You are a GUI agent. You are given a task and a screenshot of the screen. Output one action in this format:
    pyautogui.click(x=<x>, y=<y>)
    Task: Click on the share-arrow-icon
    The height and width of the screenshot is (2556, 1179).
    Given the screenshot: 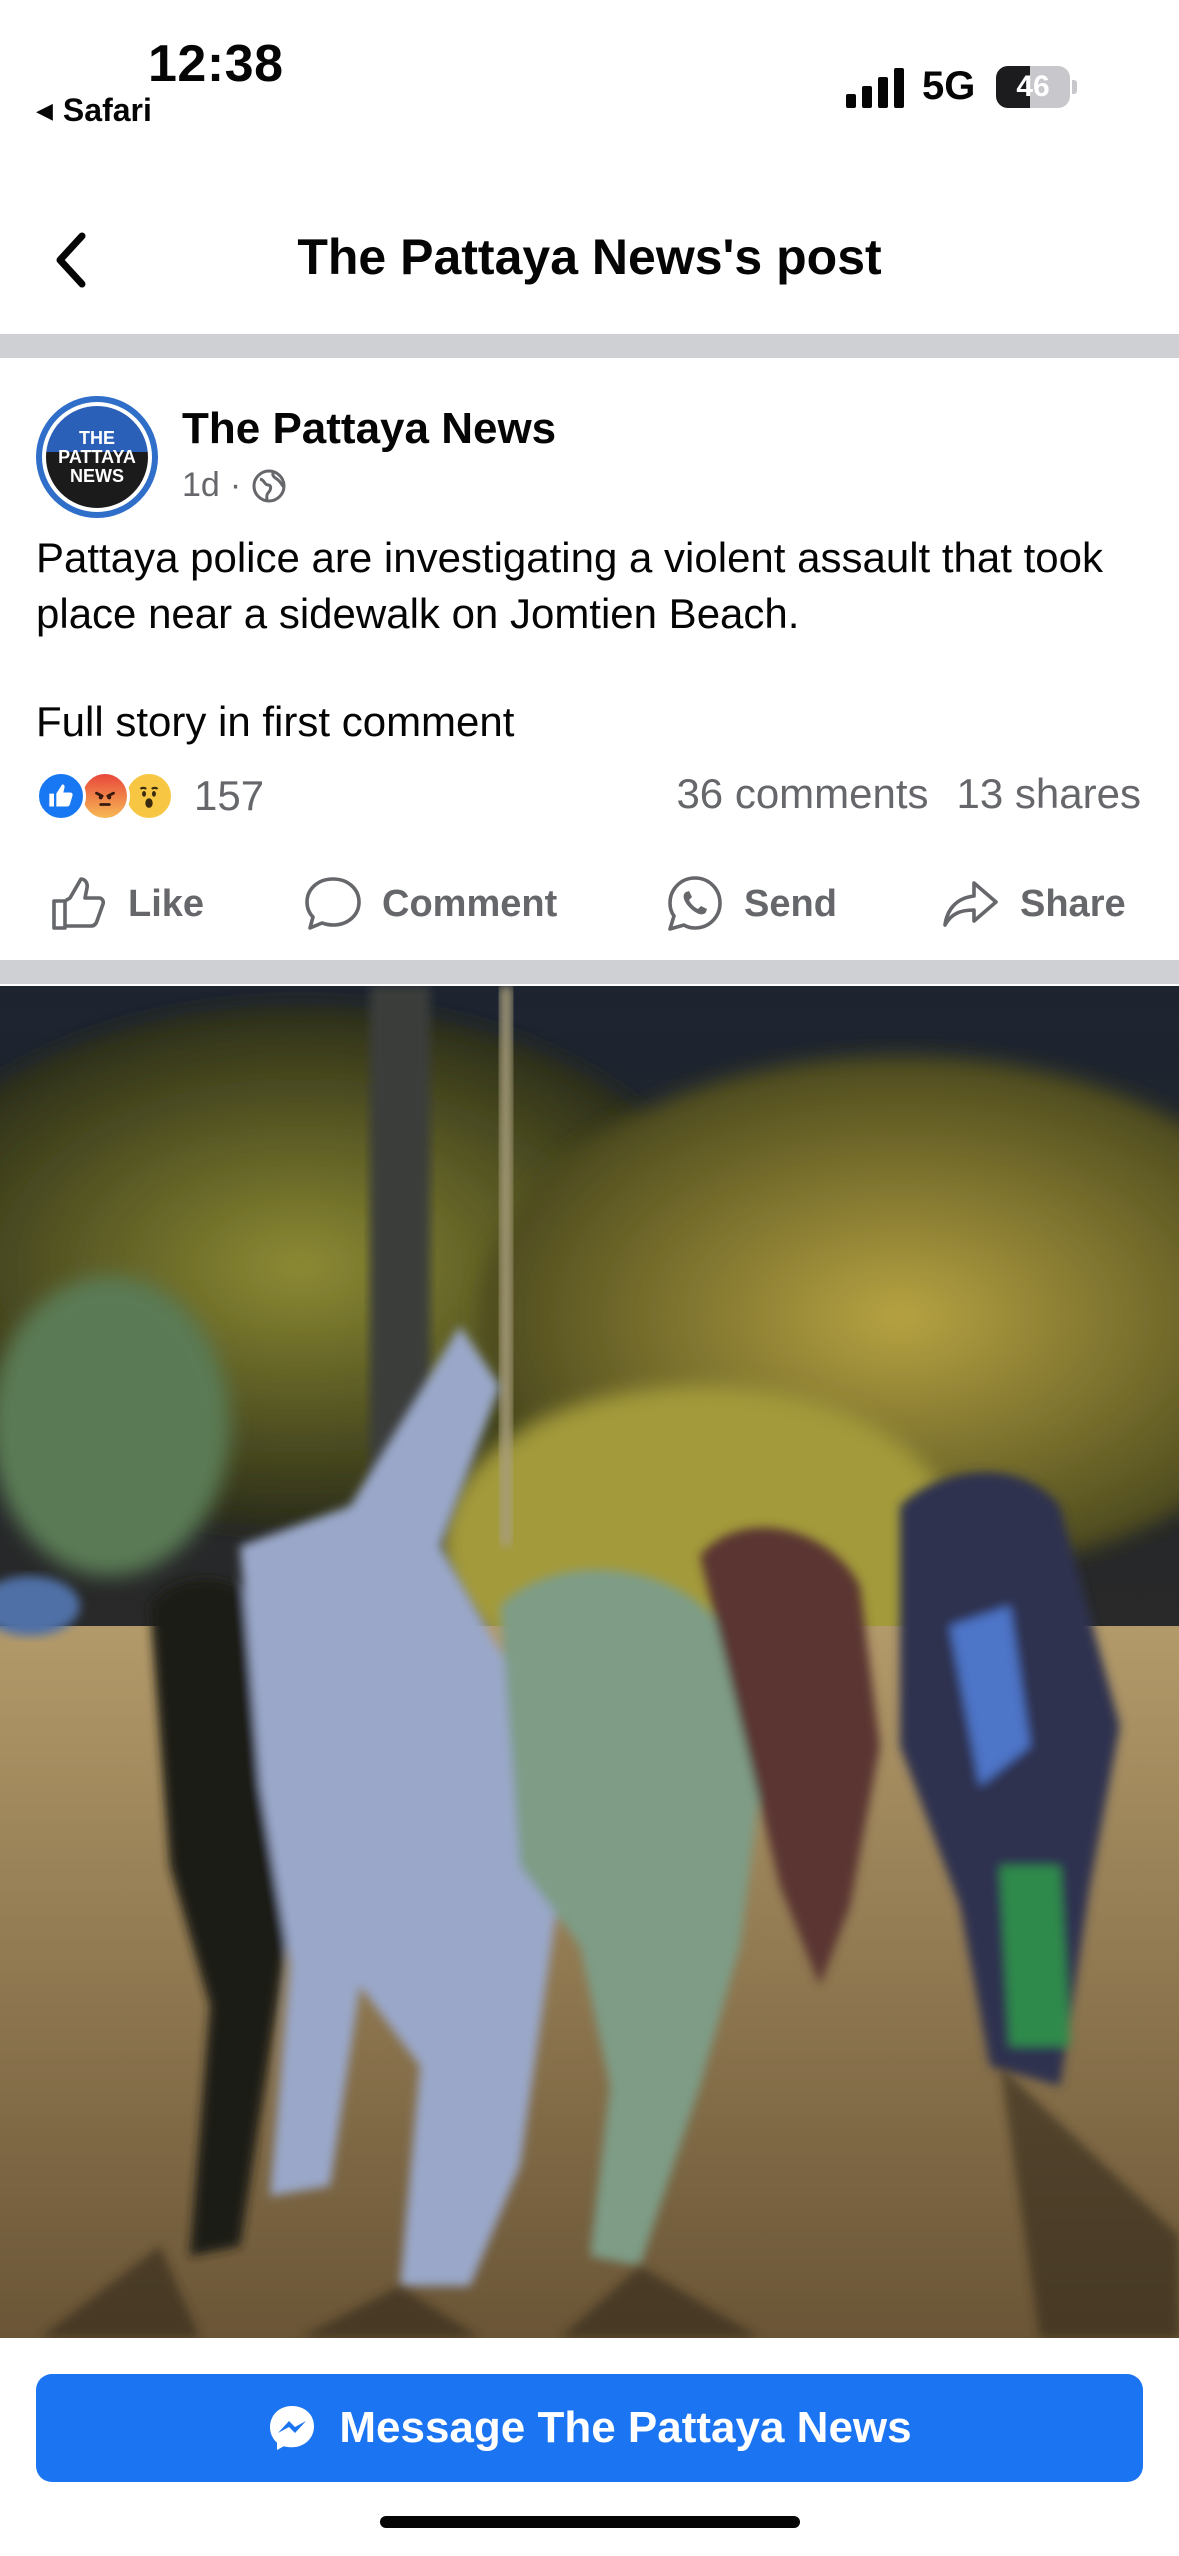 What is the action you would take?
    pyautogui.click(x=970, y=904)
    